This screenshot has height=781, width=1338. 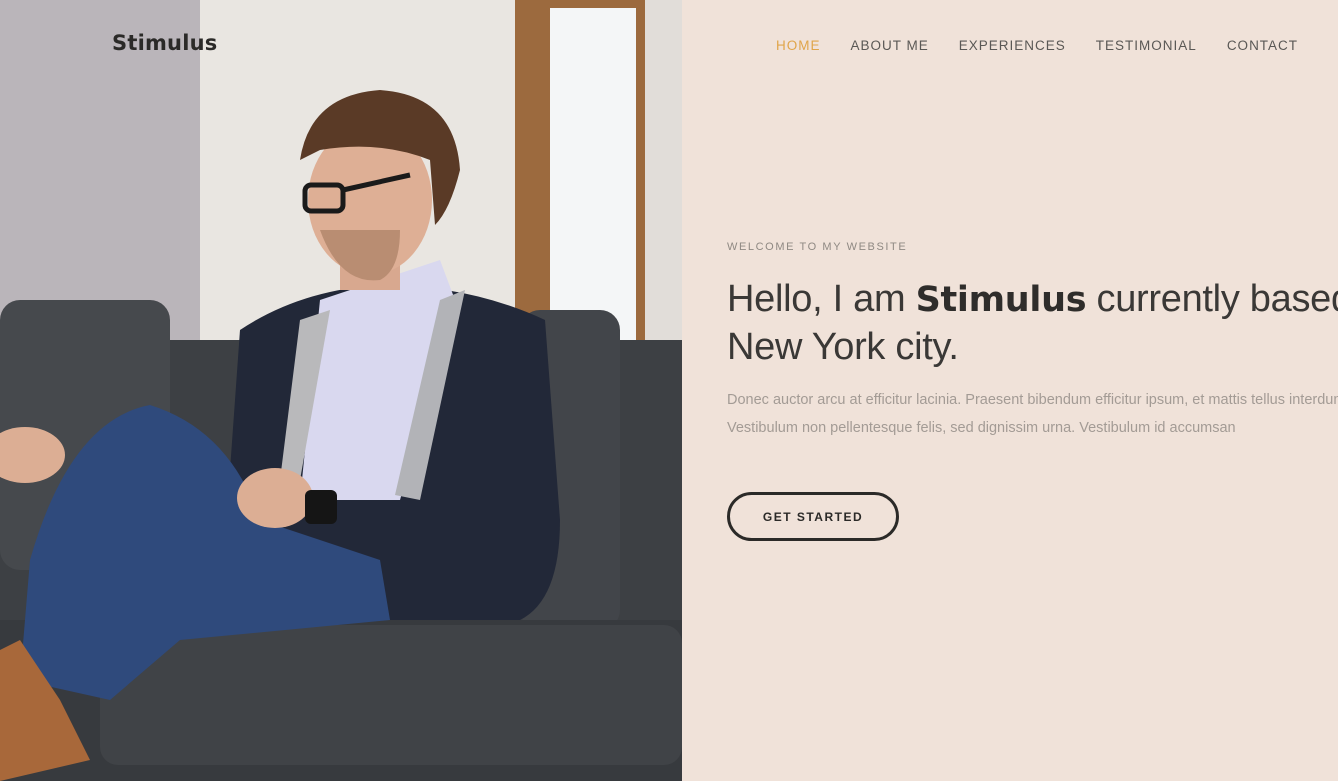 What do you see at coordinates (821, 299) in the screenshot?
I see `headline-intro: Hello, I am` at bounding box center [821, 299].